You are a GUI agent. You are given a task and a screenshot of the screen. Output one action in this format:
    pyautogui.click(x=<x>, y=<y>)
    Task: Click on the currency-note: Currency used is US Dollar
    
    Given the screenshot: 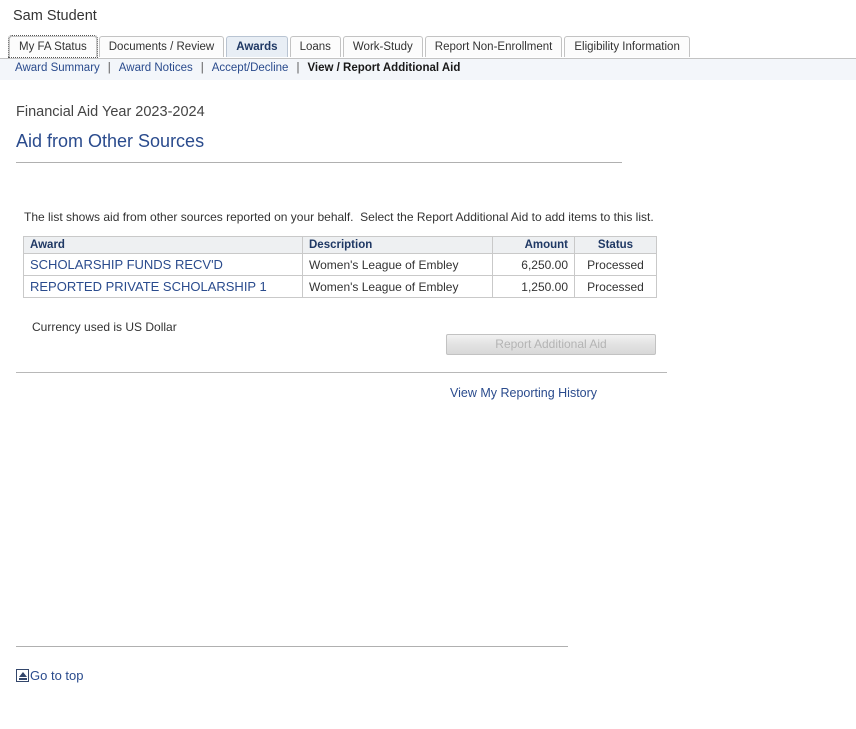 What is the action you would take?
    pyautogui.click(x=104, y=327)
    